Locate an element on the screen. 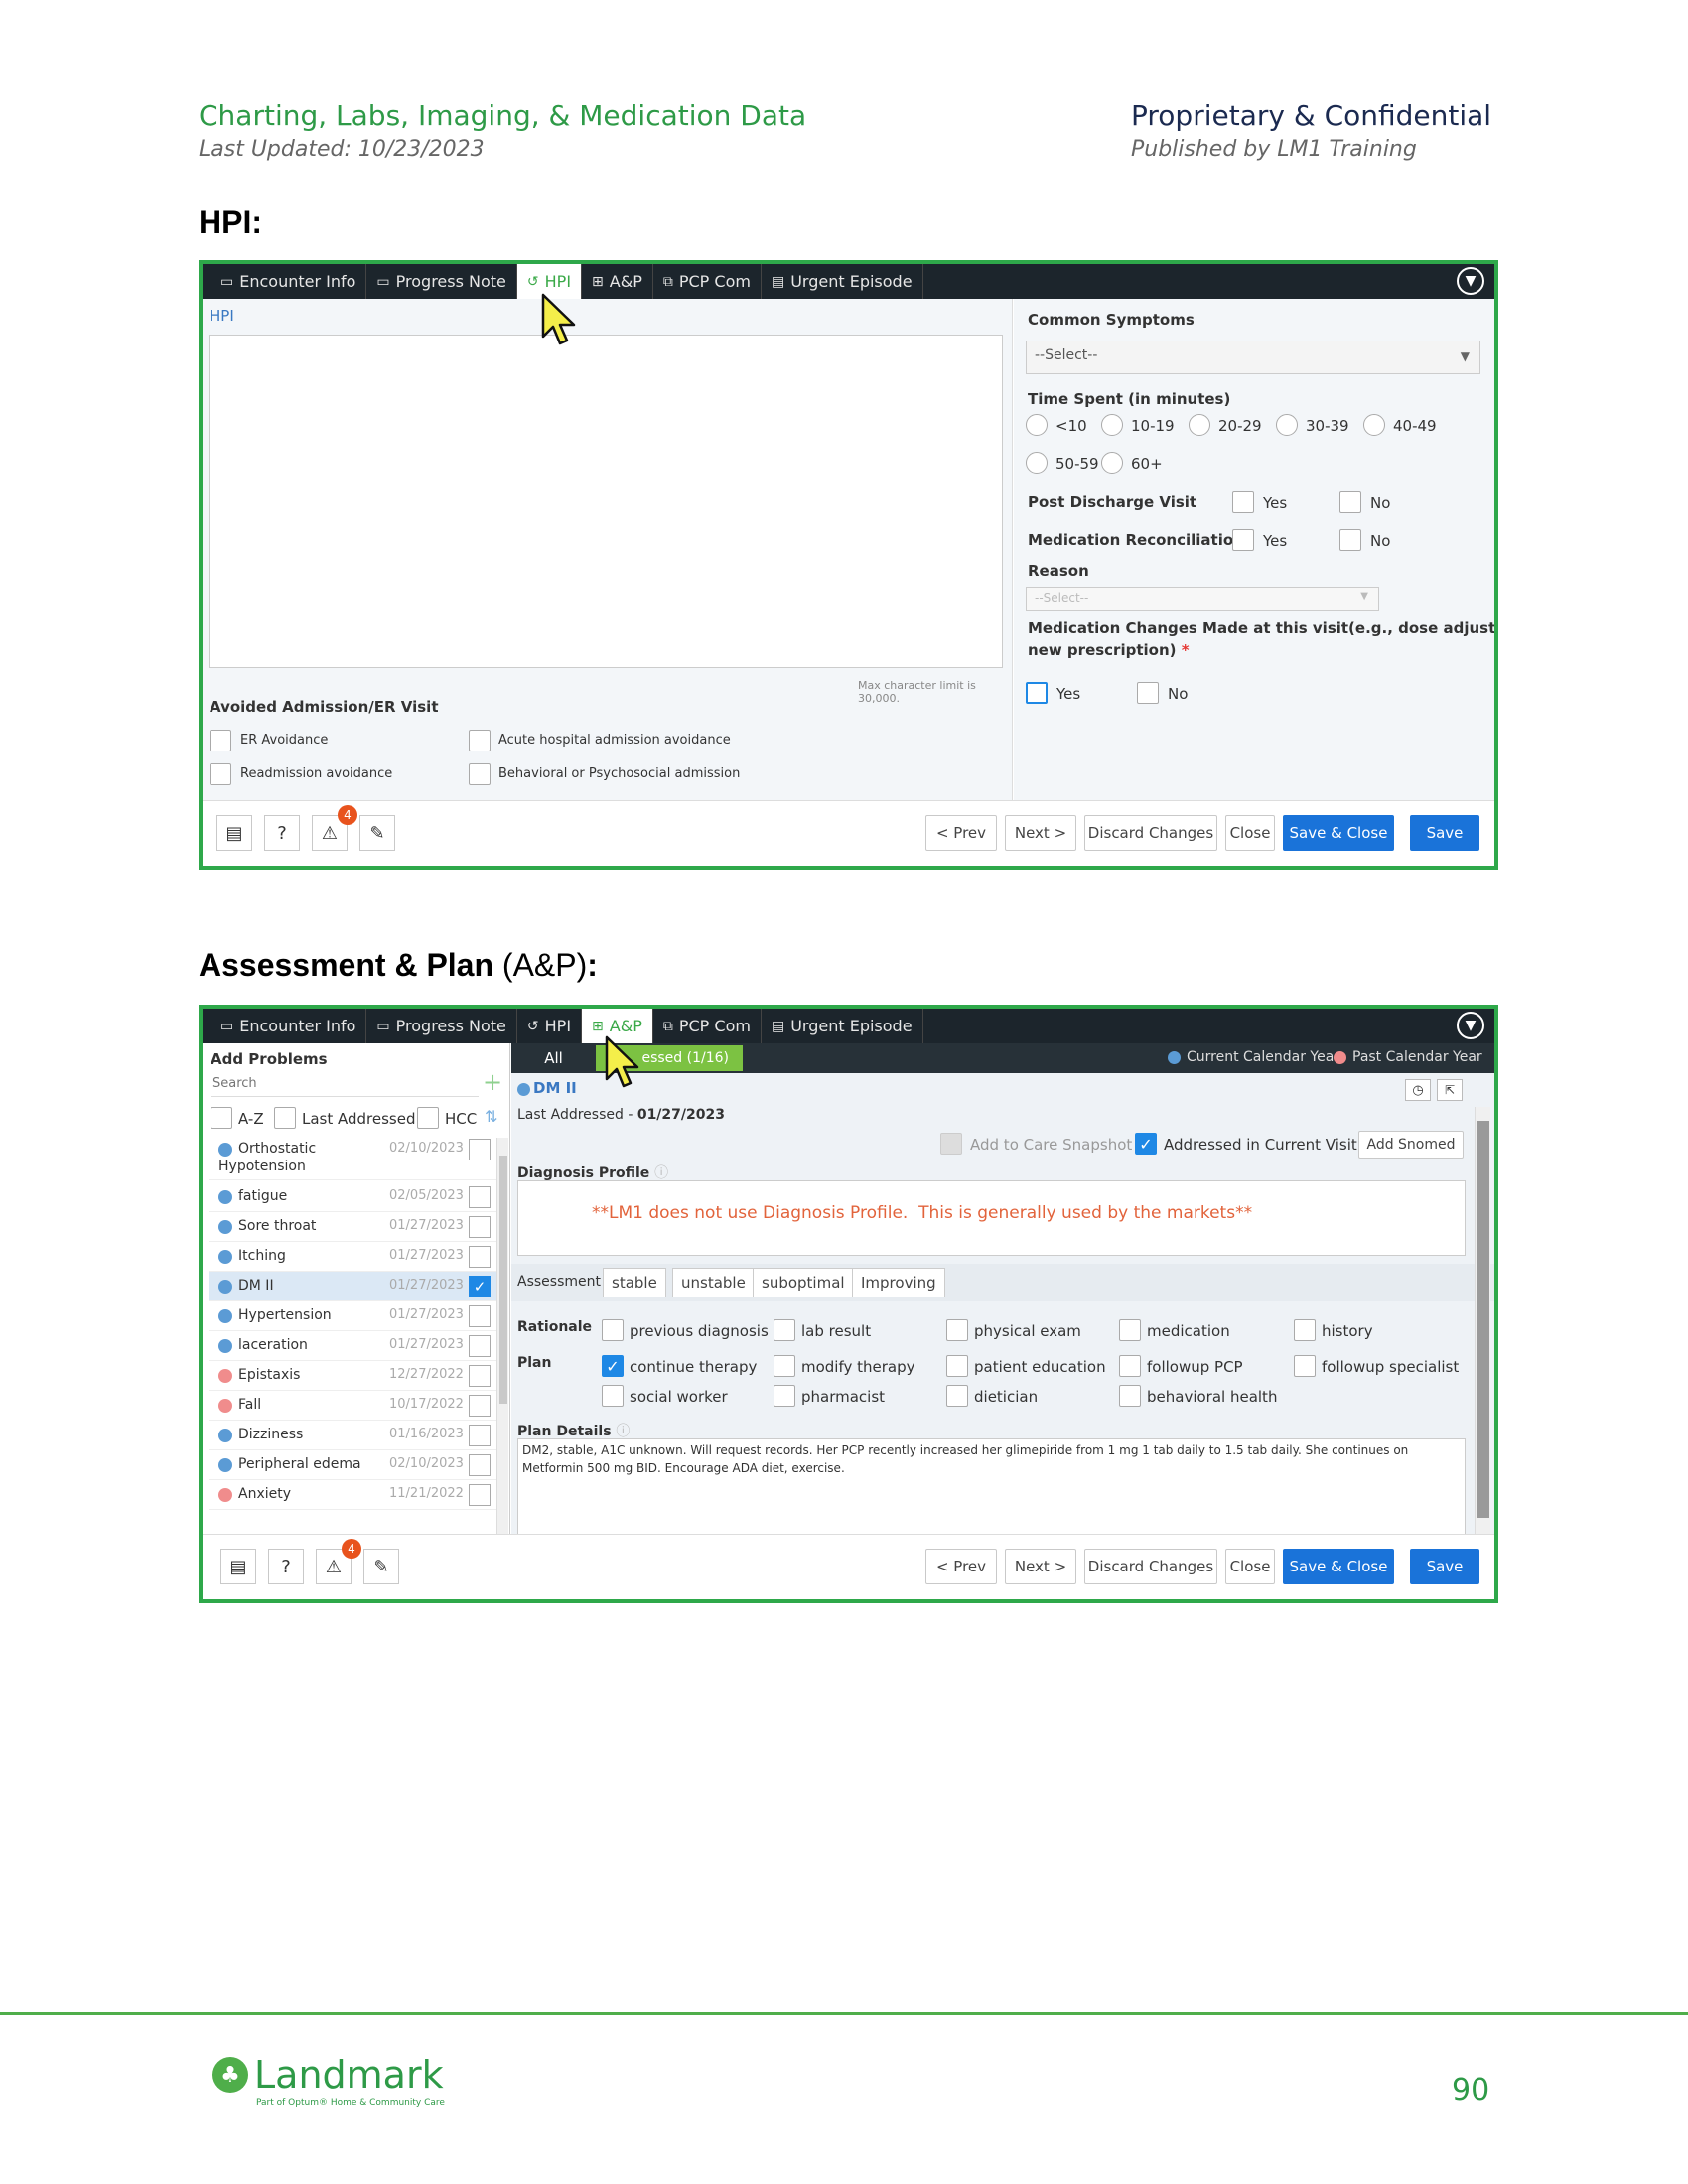 This screenshot has width=1688, height=2184. problem-list-item: Itching 01/27/2023 is located at coordinates (352, 1257).